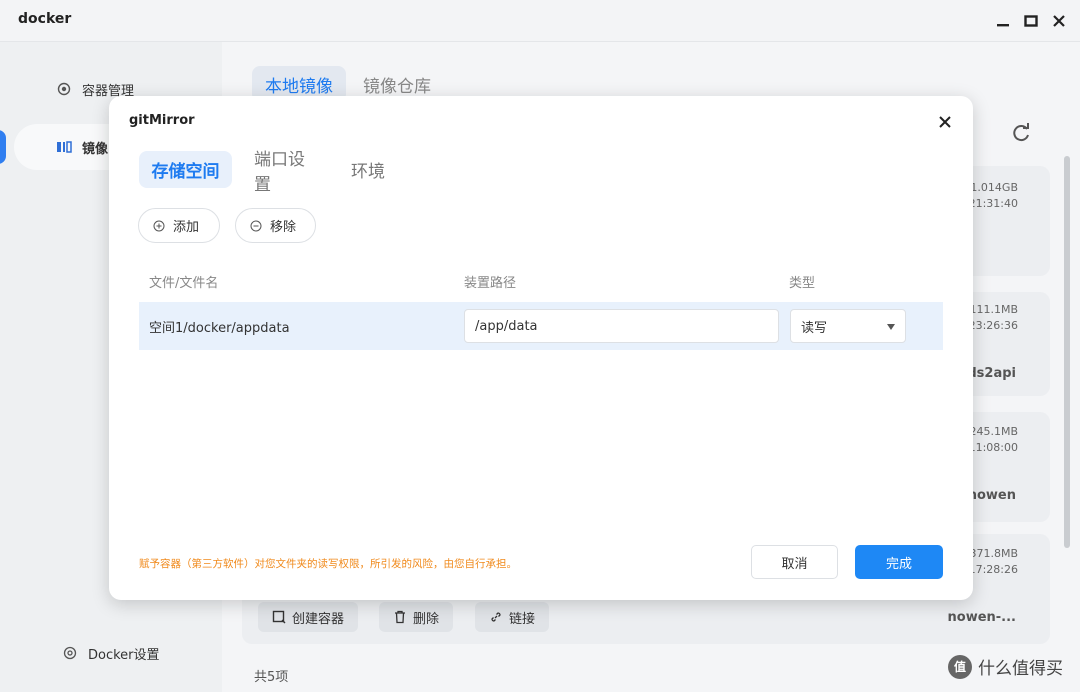  I want to click on image-name: ds2api, so click(991, 373).